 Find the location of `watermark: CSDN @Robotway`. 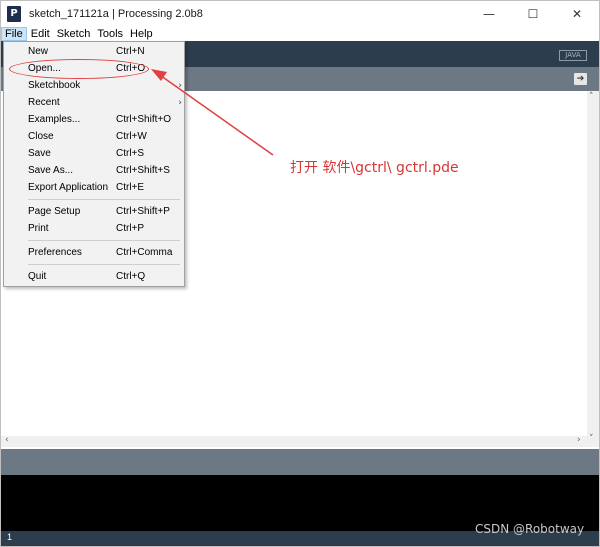

watermark: CSDN @Robotway is located at coordinates (530, 529).